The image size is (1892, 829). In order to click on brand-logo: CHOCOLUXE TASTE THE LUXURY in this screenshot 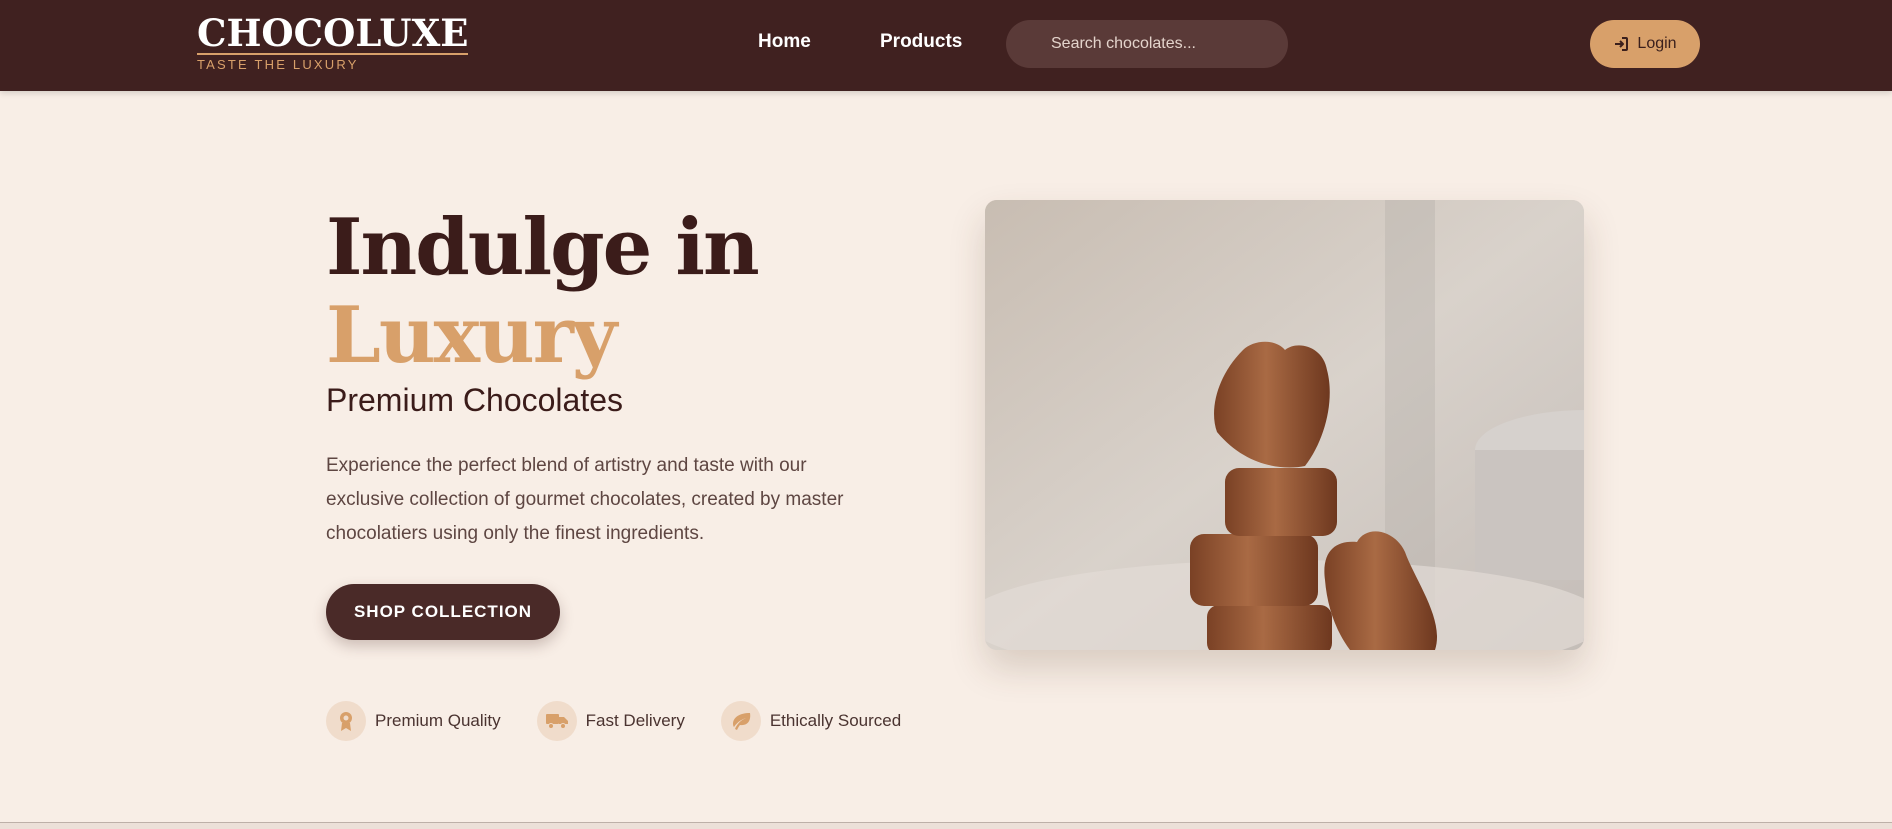, I will do `click(333, 41)`.